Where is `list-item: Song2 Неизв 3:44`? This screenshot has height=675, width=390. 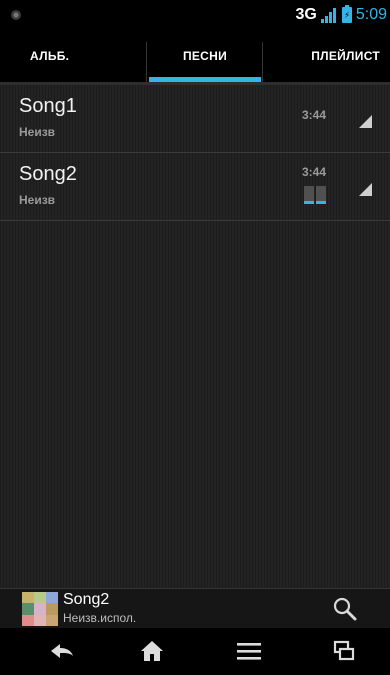
list-item: Song2 Неизв 3:44 is located at coordinates (195, 187).